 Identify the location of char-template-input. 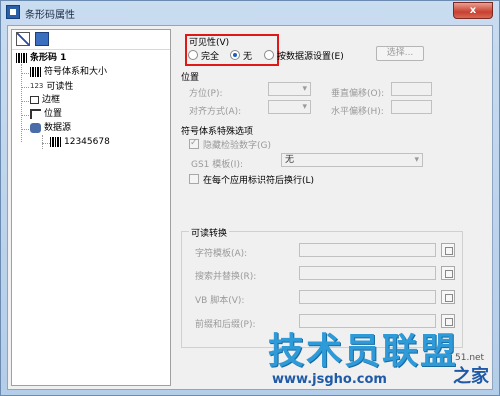
(367, 250).